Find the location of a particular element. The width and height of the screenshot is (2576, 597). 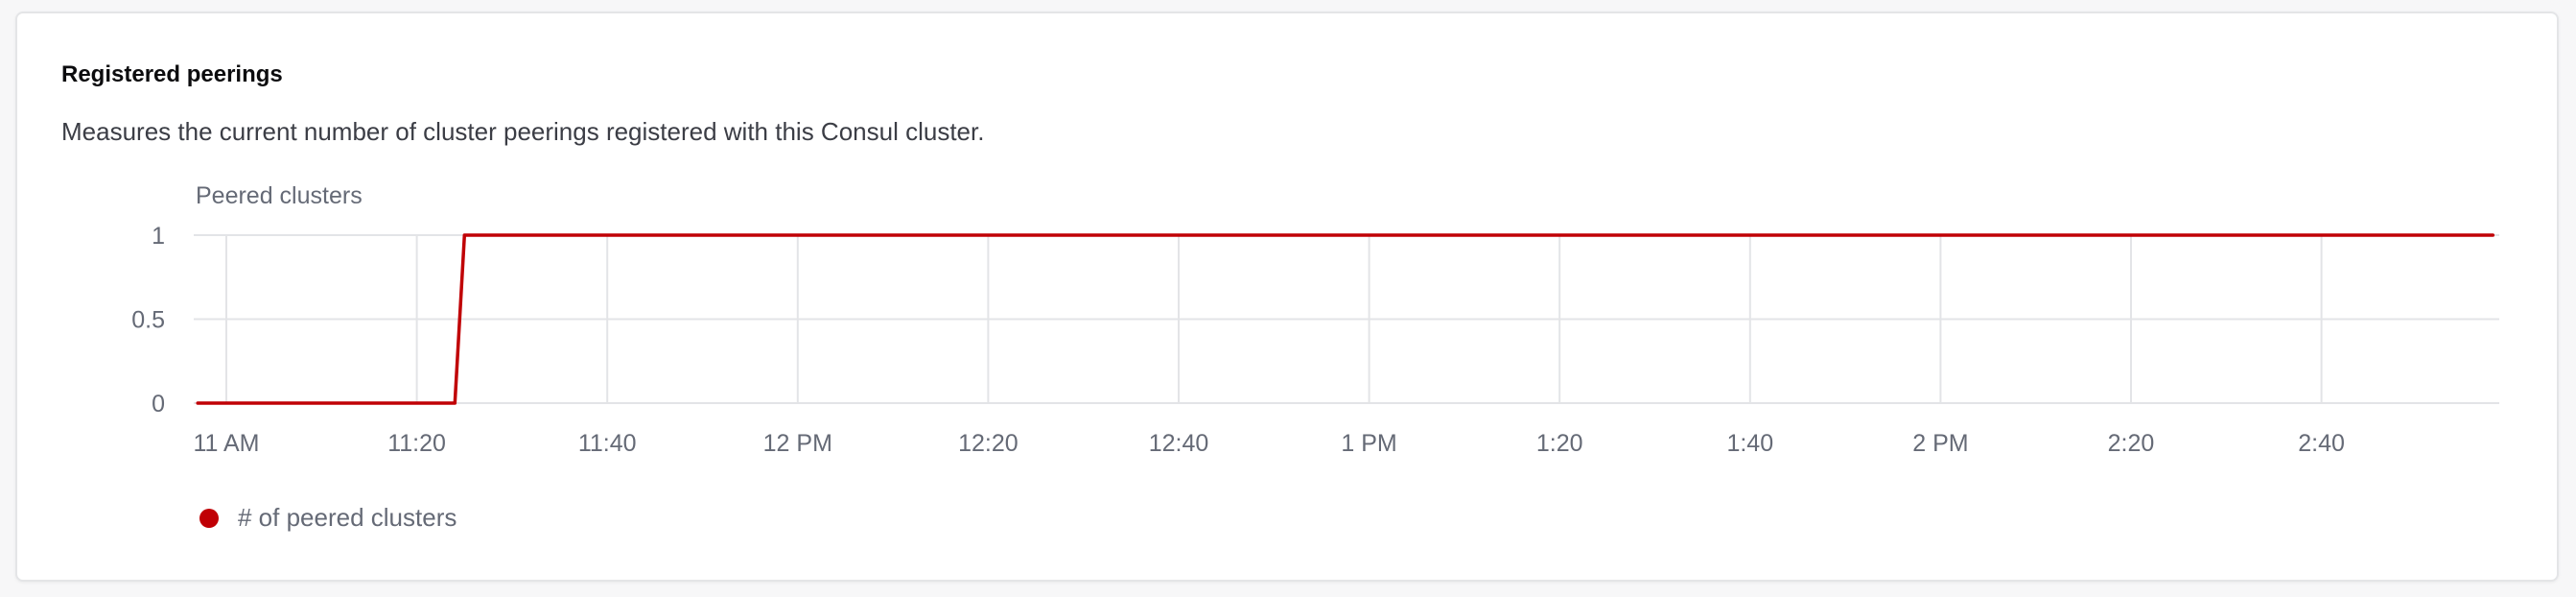

x-tick-label: 12:40 is located at coordinates (1179, 443).